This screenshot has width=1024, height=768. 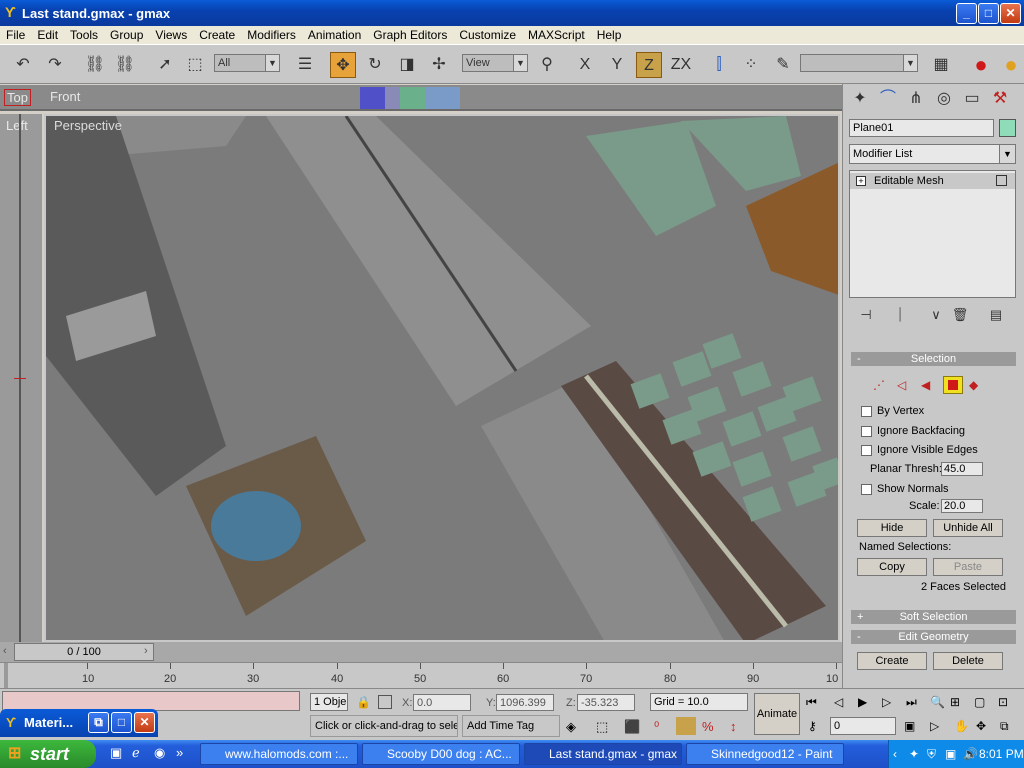 I want to click on unlink-selection-icon: ⛓, so click(x=125, y=65).